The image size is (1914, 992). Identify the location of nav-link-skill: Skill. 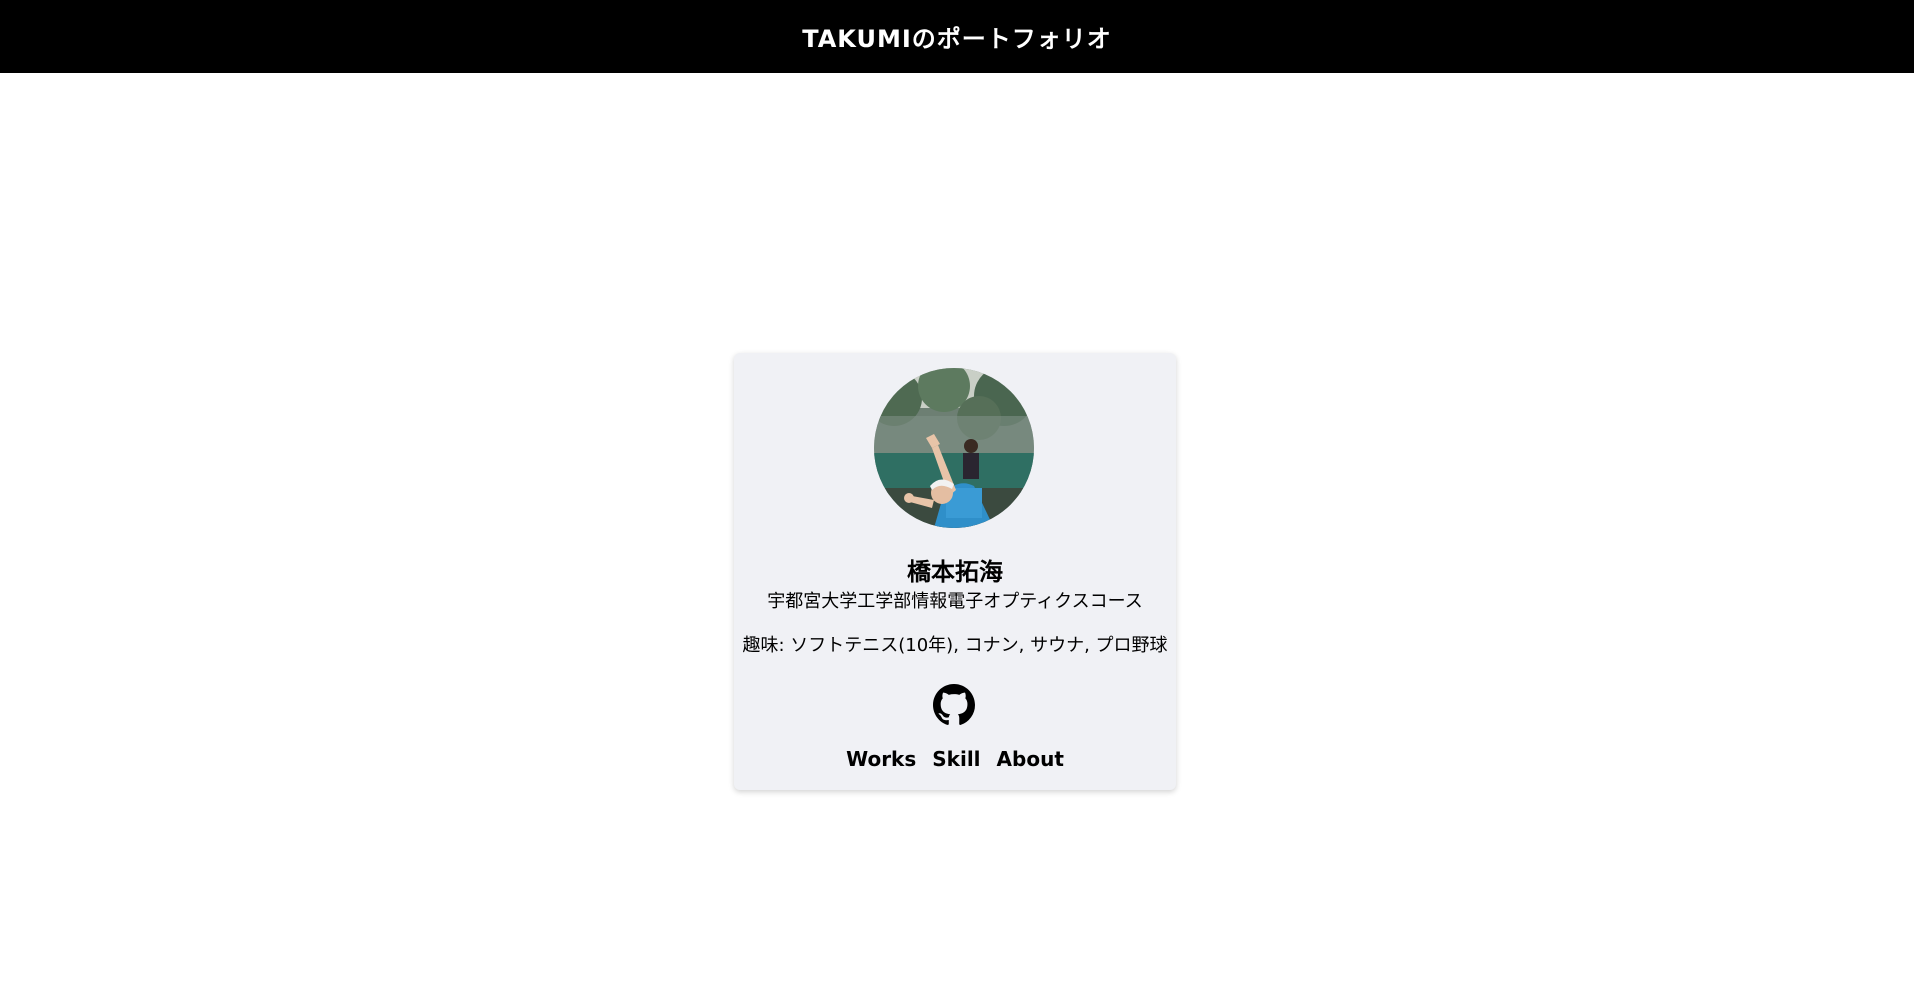
(956, 759).